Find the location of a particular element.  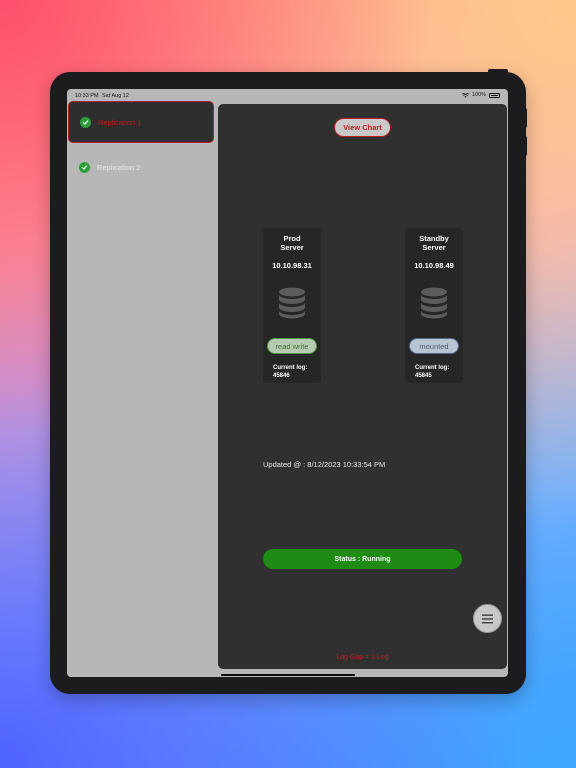

status-indicators: 100% is located at coordinates (480, 95).